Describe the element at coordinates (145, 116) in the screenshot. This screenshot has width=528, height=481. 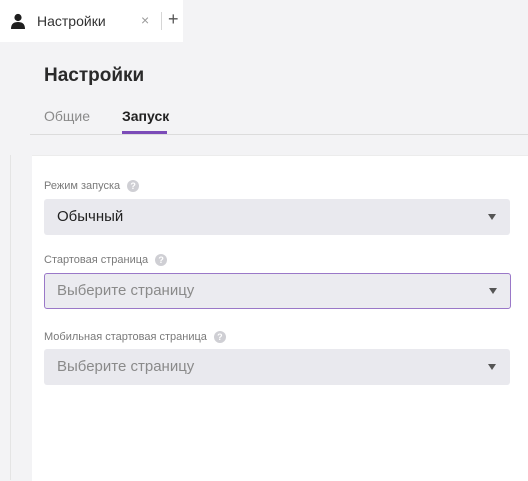
I see `tab-launch: Запуск` at that location.